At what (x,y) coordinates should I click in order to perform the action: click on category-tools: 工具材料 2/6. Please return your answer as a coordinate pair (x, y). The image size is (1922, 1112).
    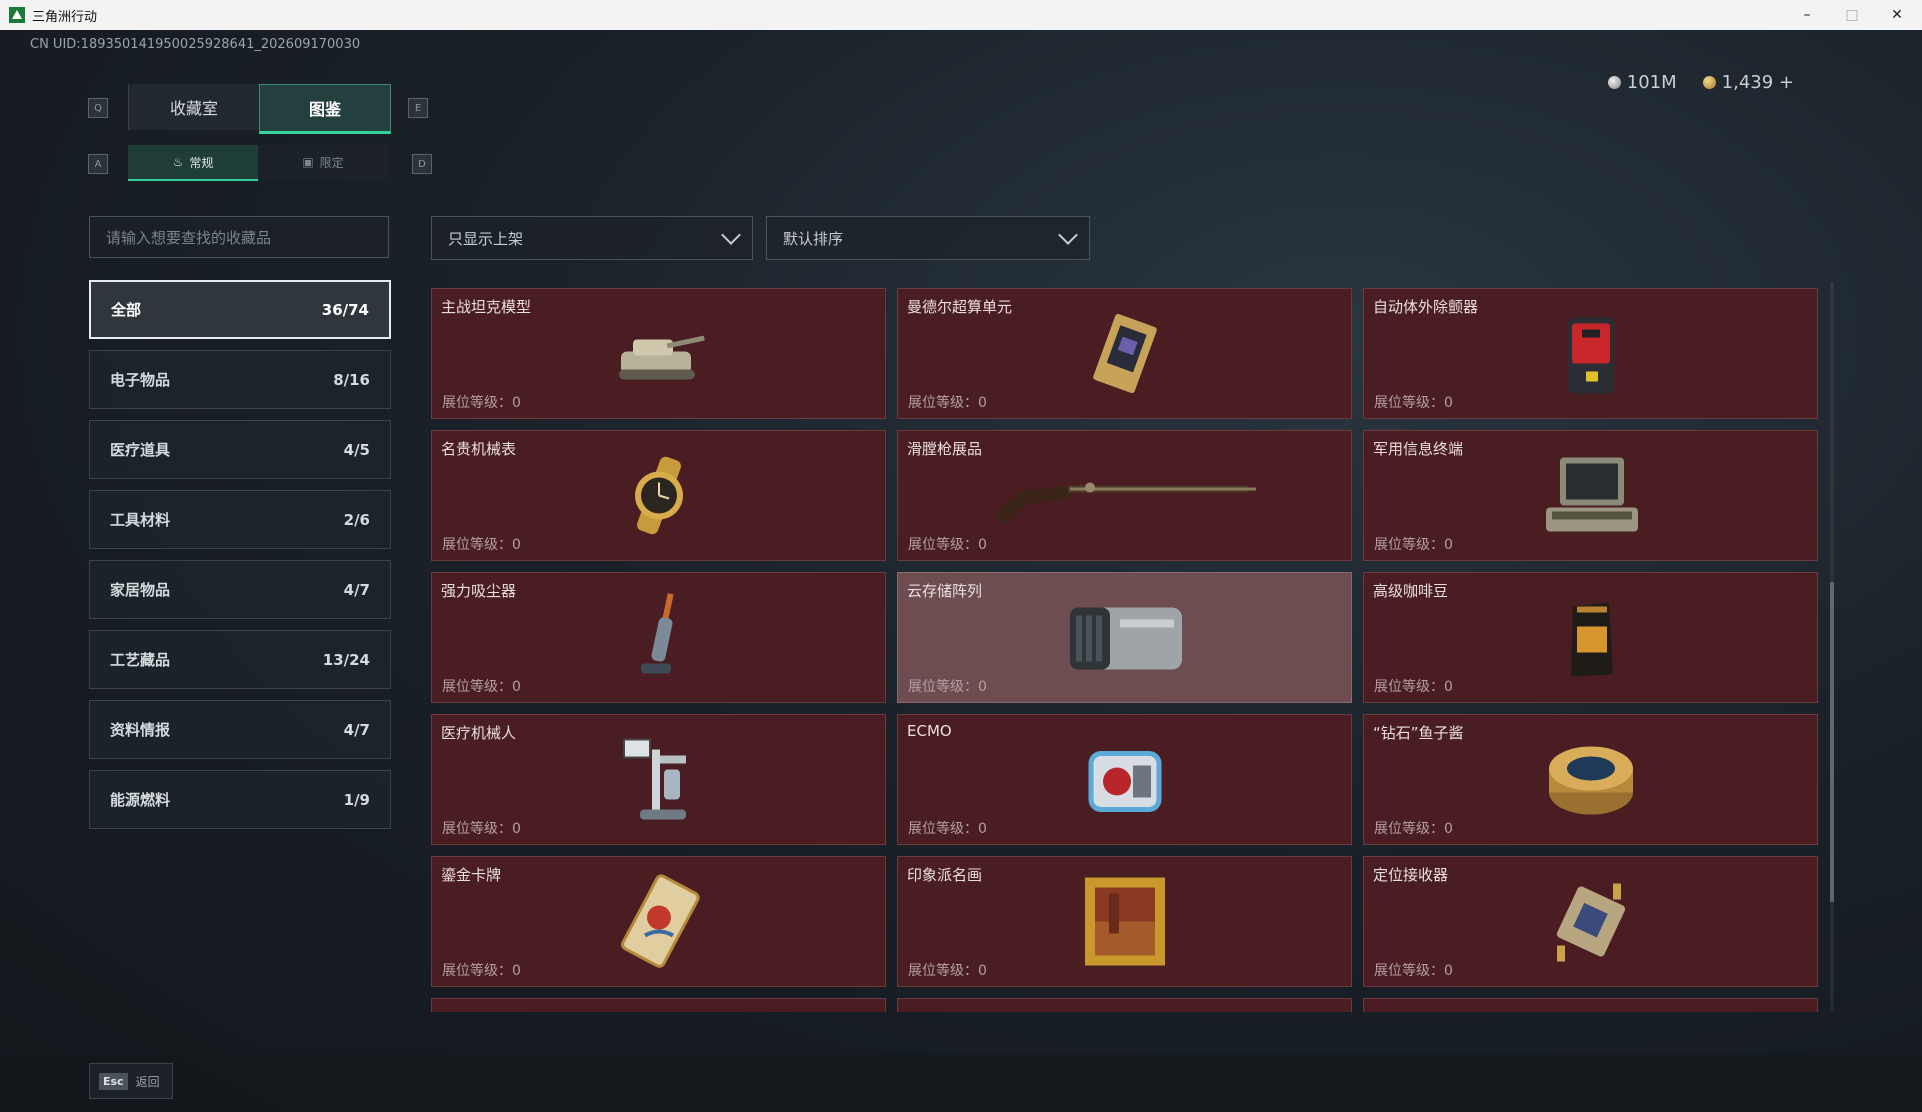
    Looking at the image, I should click on (240, 519).